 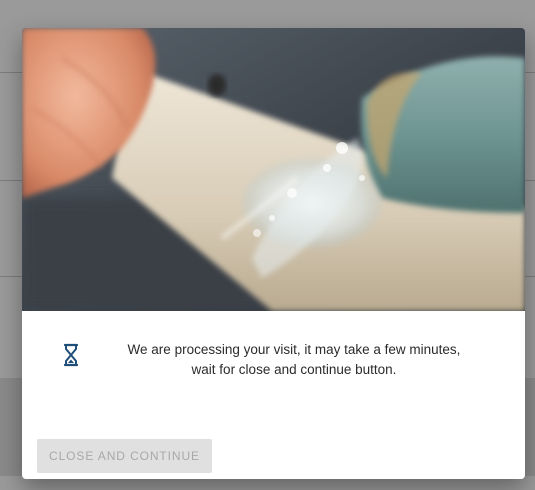 I want to click on close-and-continue-button: CLOSE AND CONTINUE, so click(x=124, y=456).